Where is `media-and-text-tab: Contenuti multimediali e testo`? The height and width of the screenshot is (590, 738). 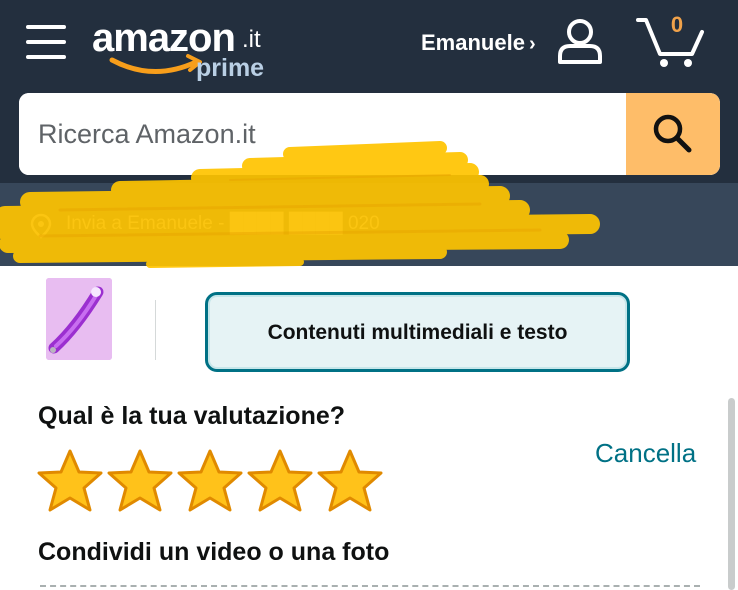
media-and-text-tab: Contenuti multimediali e testo is located at coordinates (417, 332).